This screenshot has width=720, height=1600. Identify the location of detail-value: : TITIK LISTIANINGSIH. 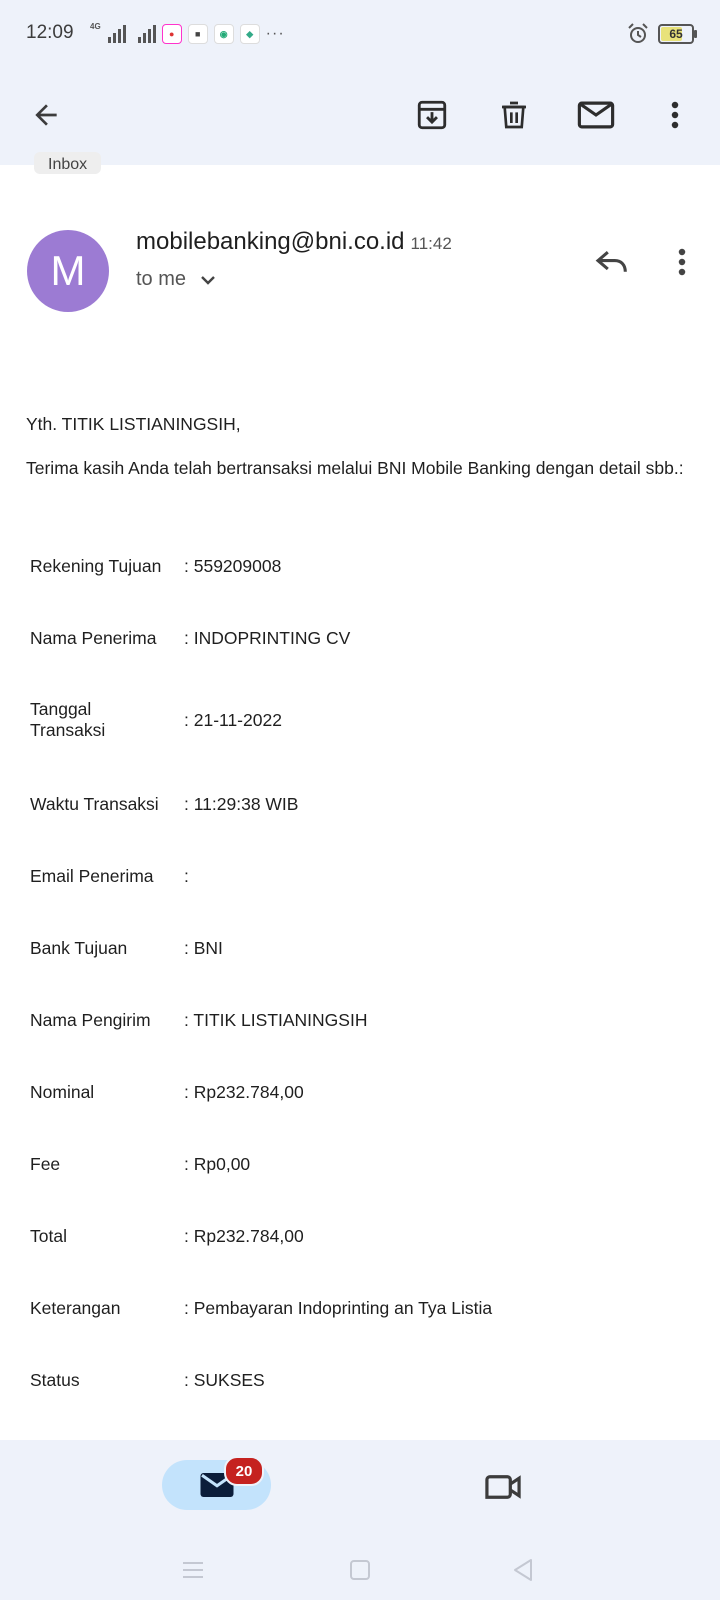
(276, 1019).